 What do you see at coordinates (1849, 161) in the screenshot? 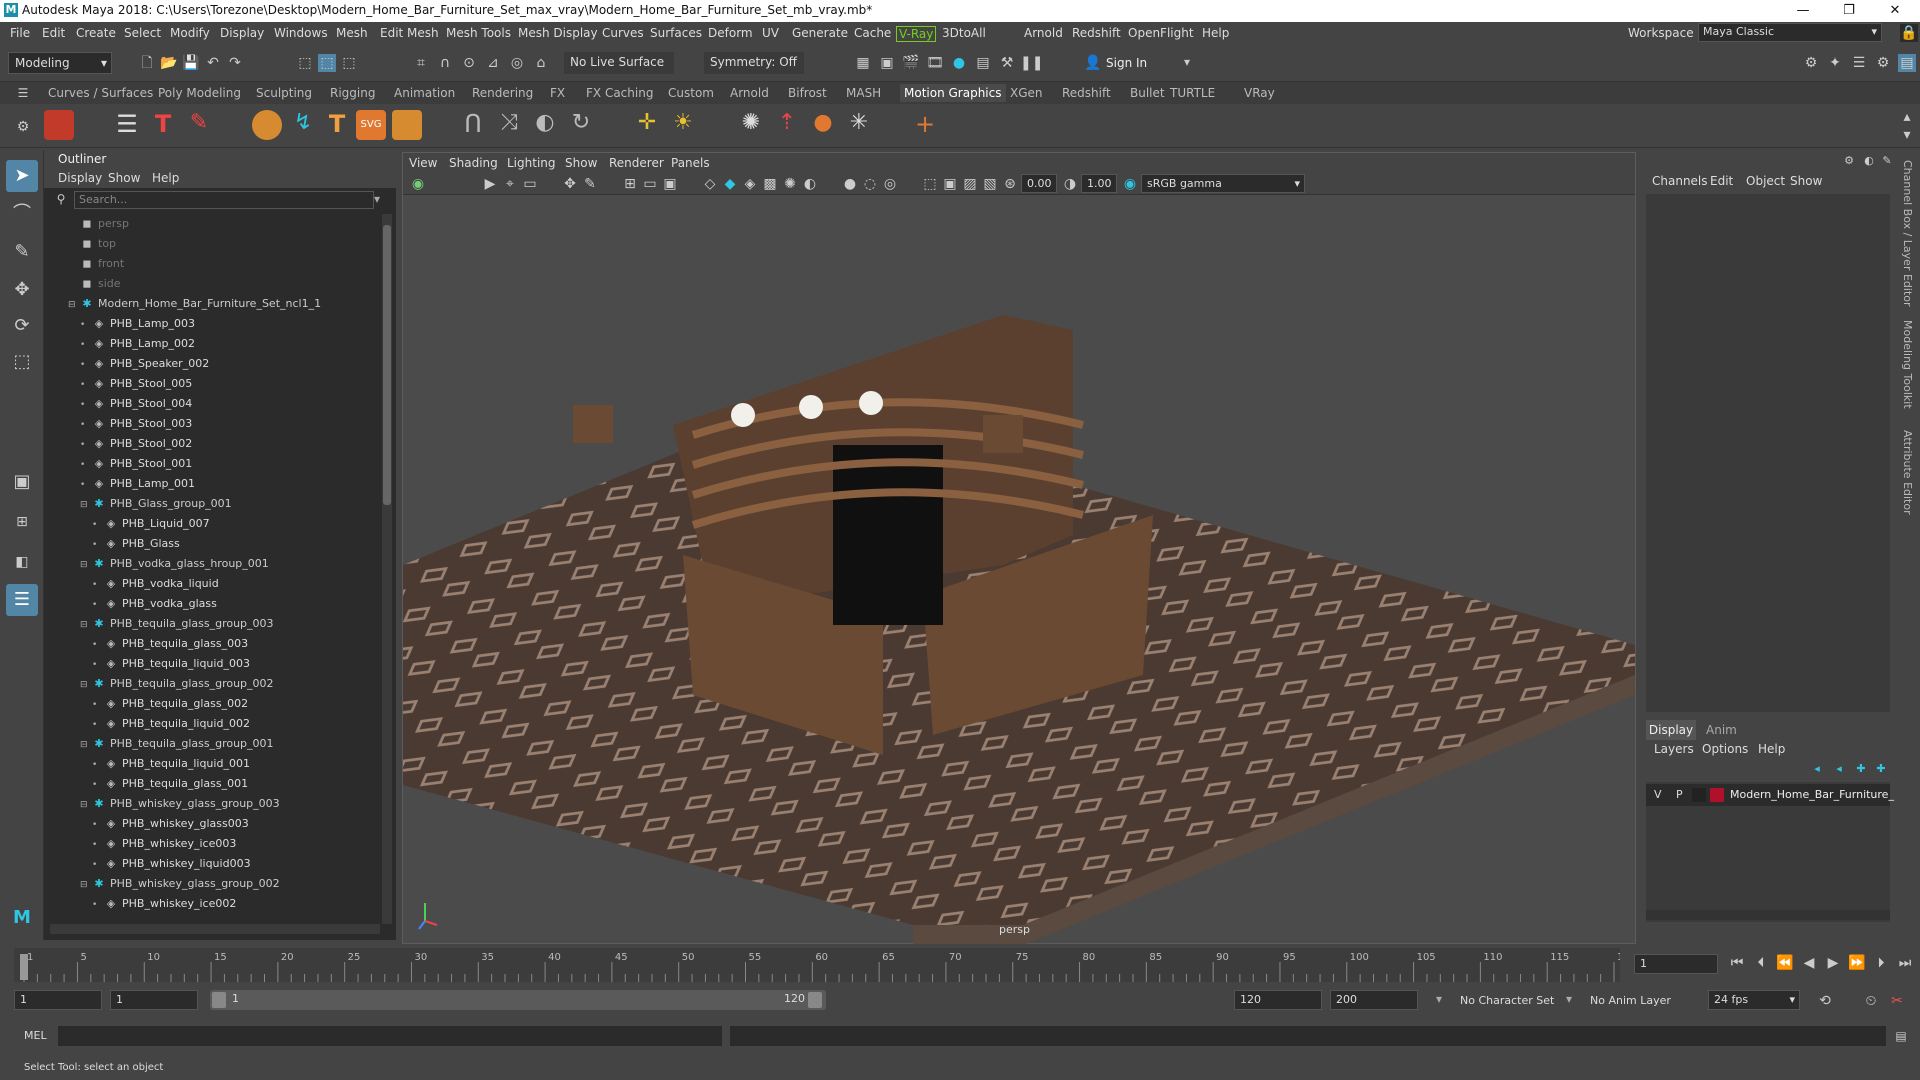
I see `channel-box-settings-icon: ⚙` at bounding box center [1849, 161].